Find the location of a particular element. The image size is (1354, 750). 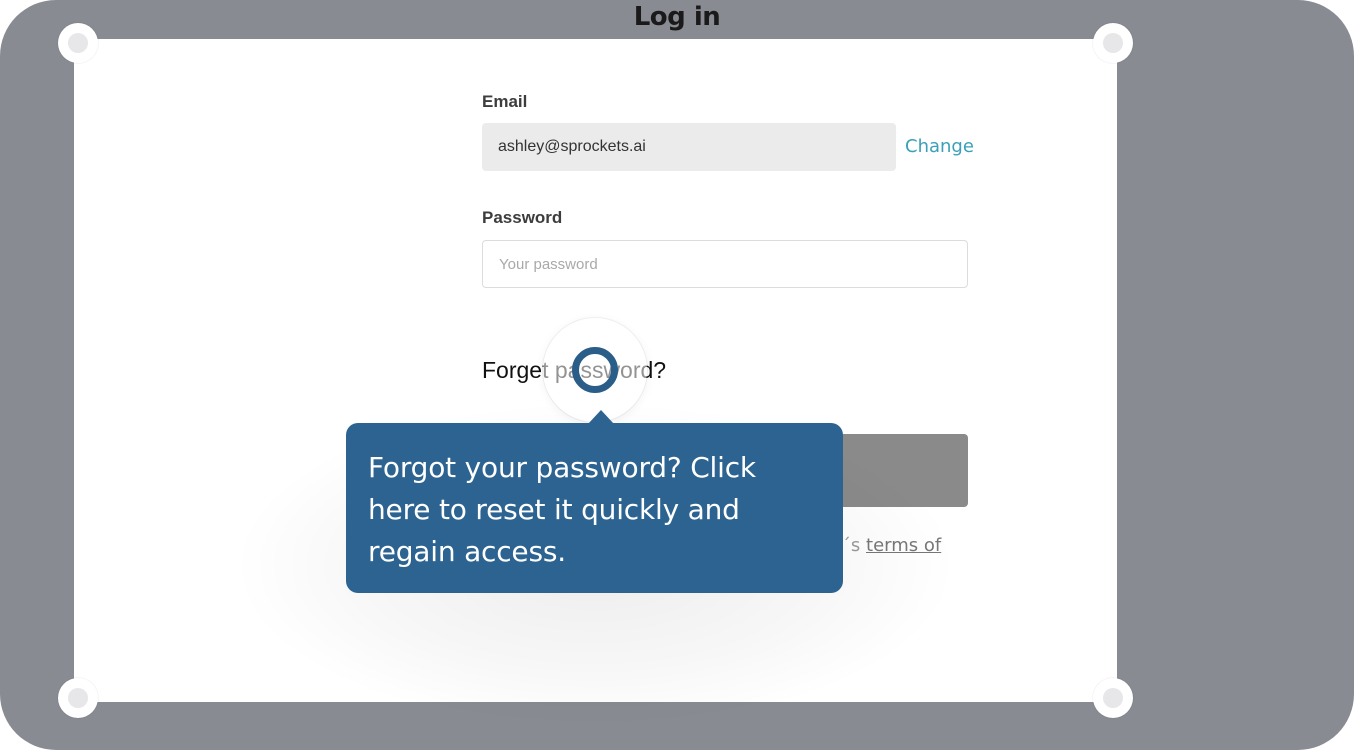

terms-link: terms of is located at coordinates (903, 545).